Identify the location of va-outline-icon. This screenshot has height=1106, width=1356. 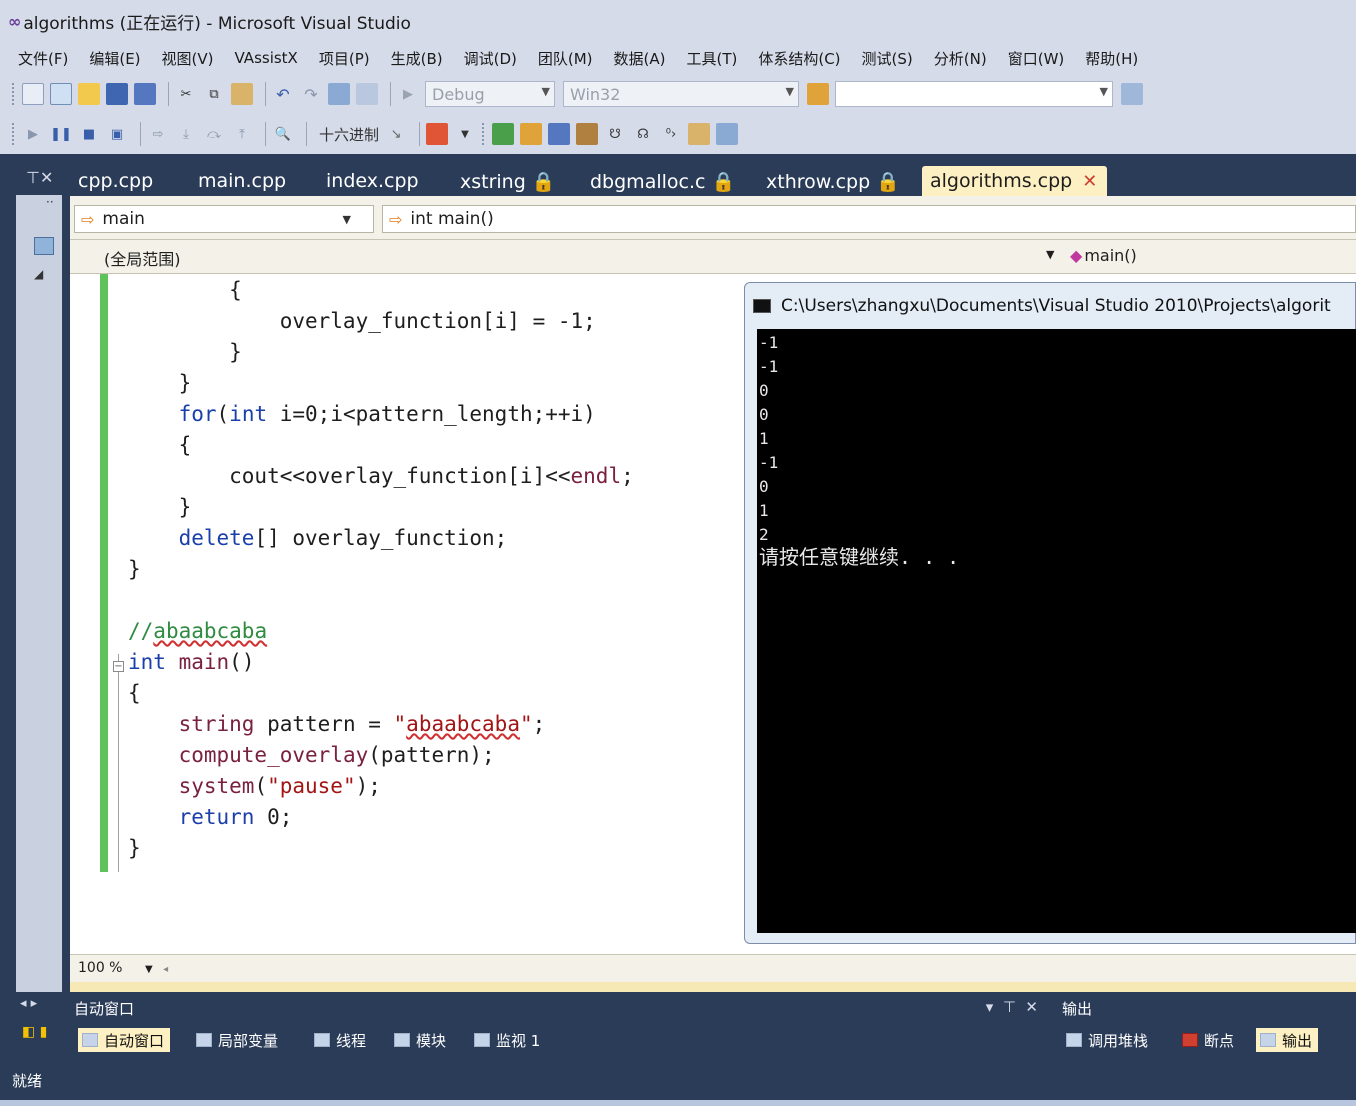
(503, 134).